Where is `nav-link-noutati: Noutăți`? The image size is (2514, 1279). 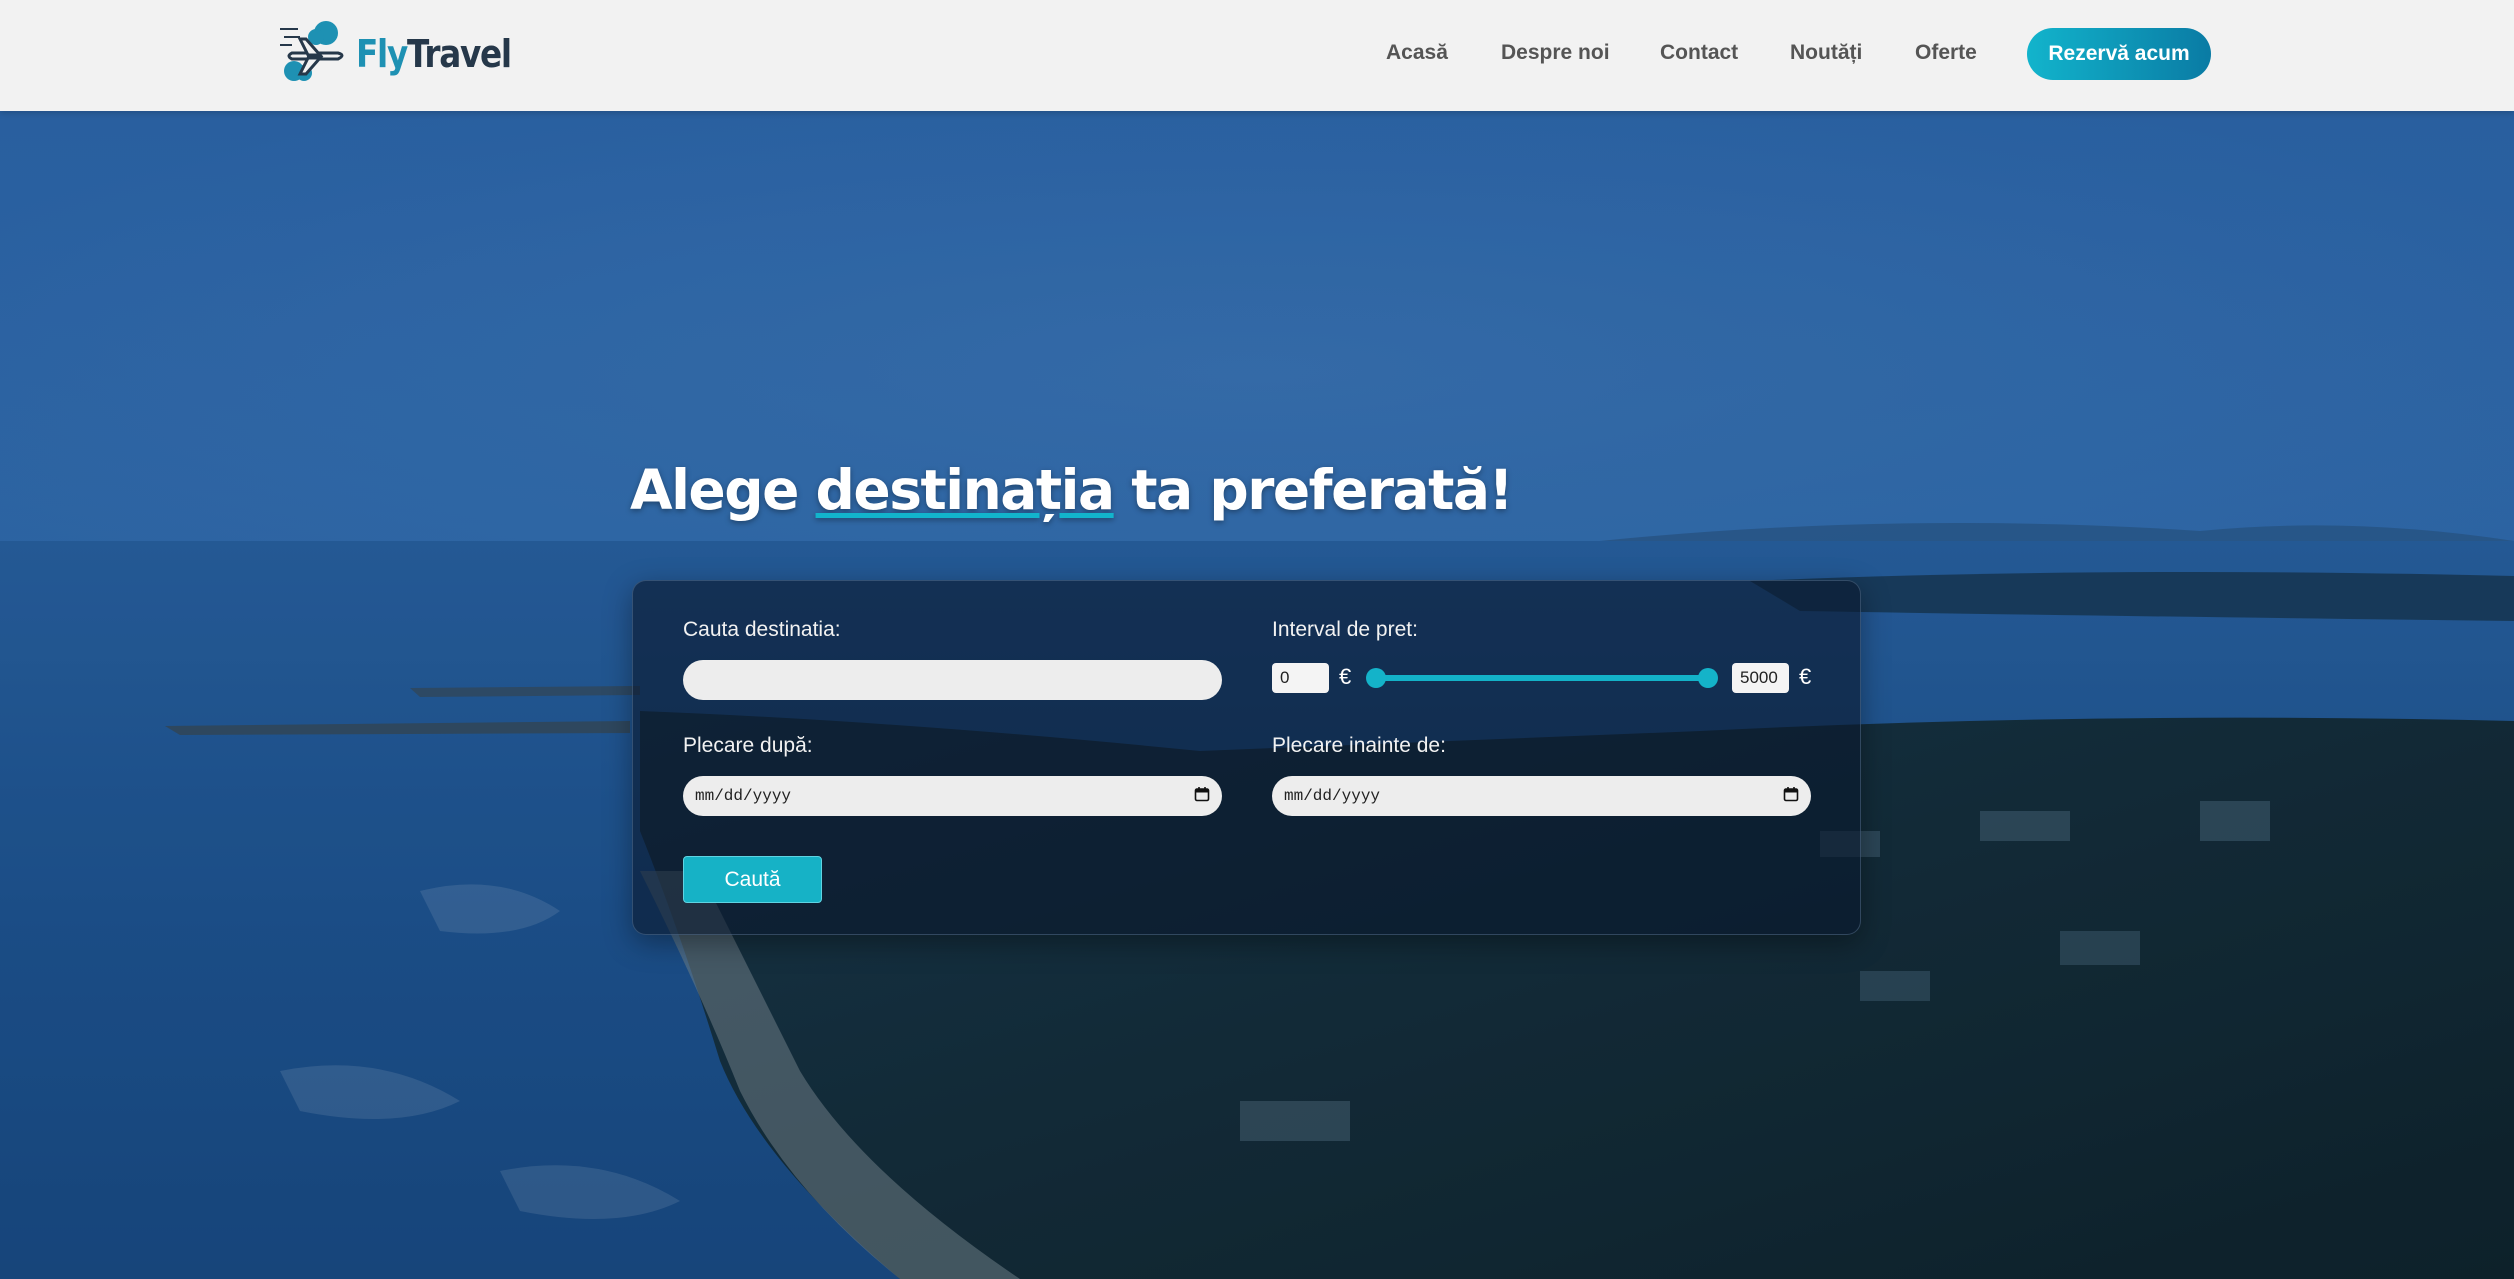 nav-link-noutati: Noutăți is located at coordinates (1826, 53).